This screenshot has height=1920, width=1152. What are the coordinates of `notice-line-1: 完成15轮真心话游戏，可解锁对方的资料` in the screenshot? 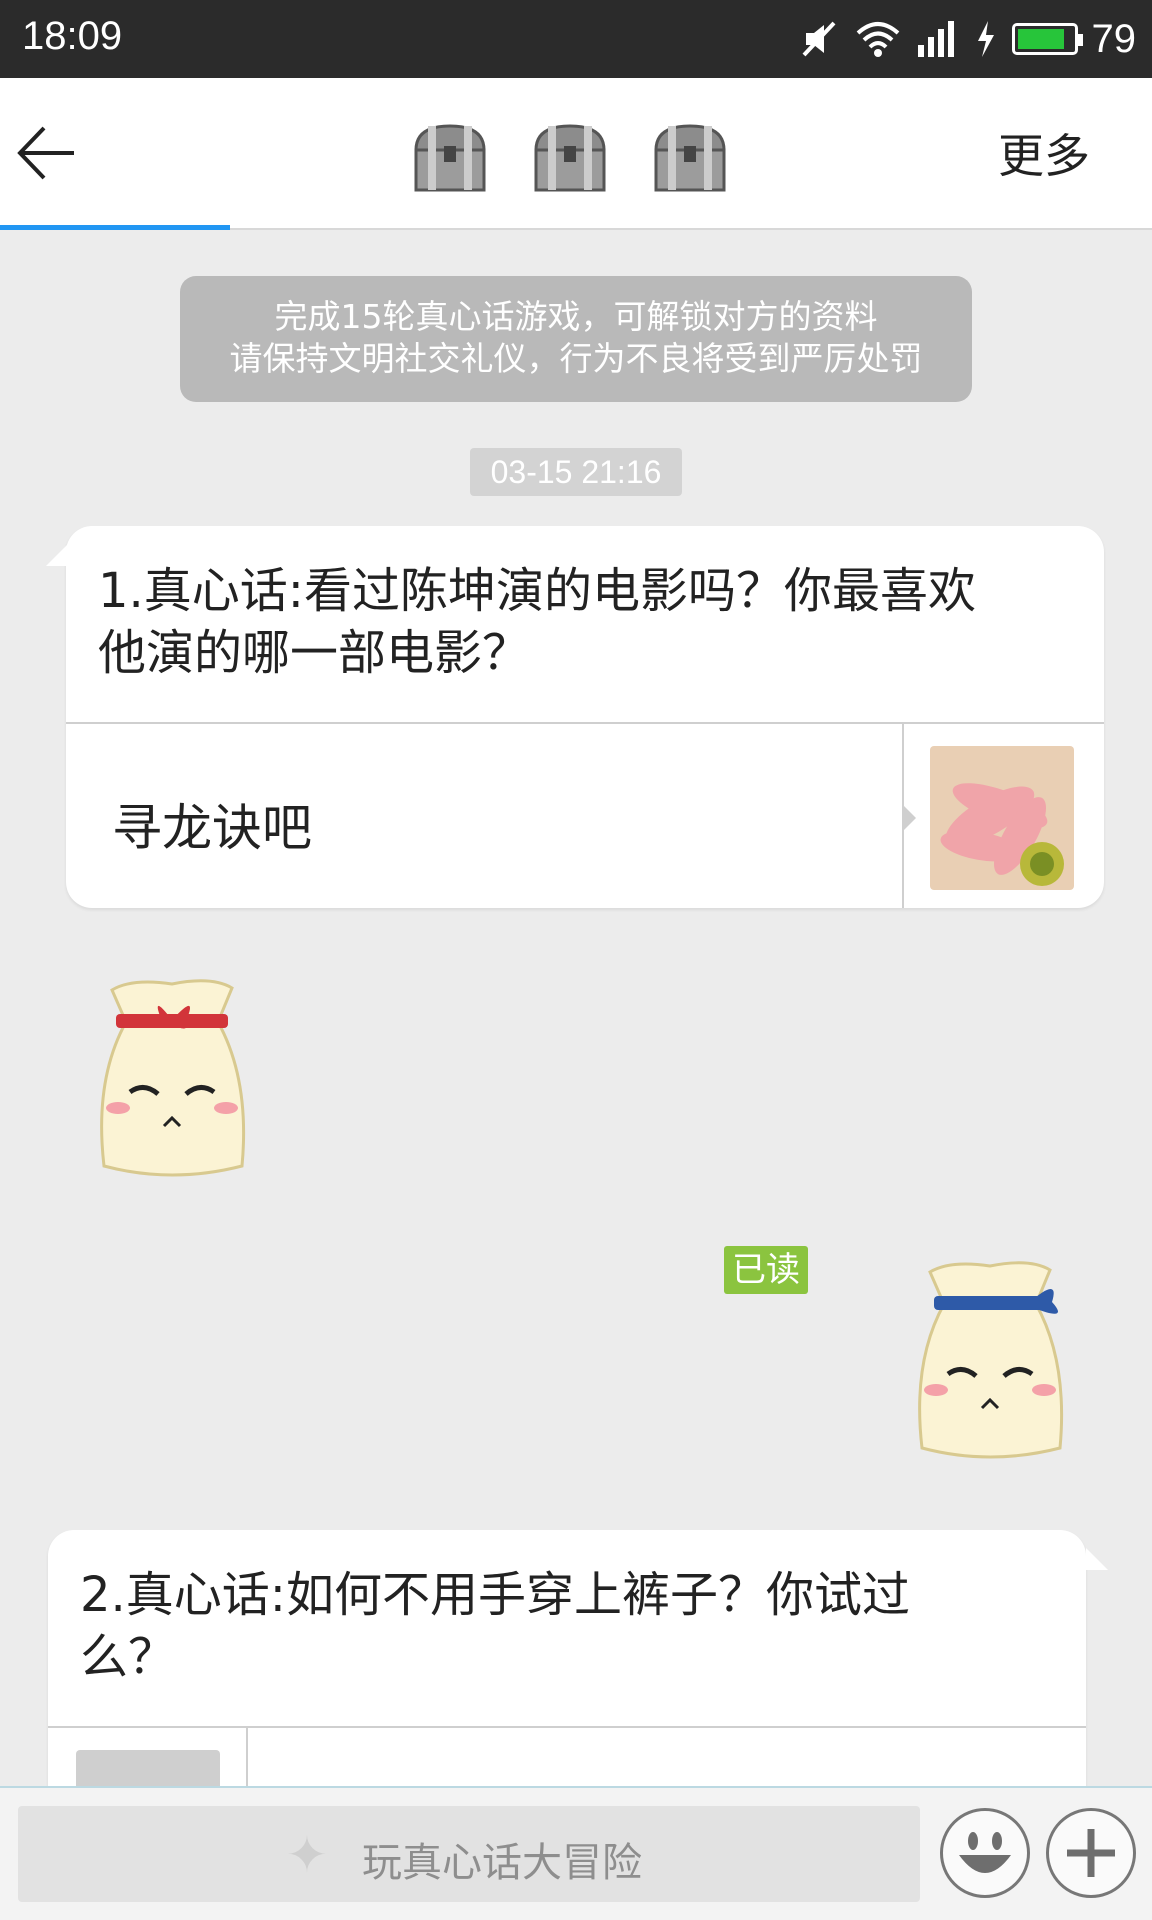 It's located at (576, 316).